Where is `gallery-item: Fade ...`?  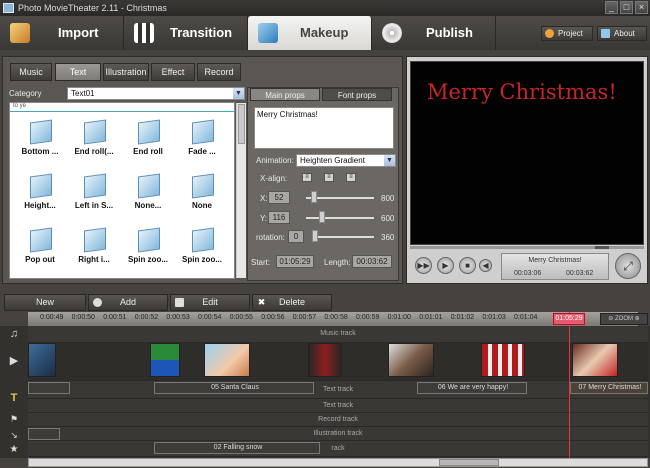 gallery-item: Fade ... is located at coordinates (202, 139).